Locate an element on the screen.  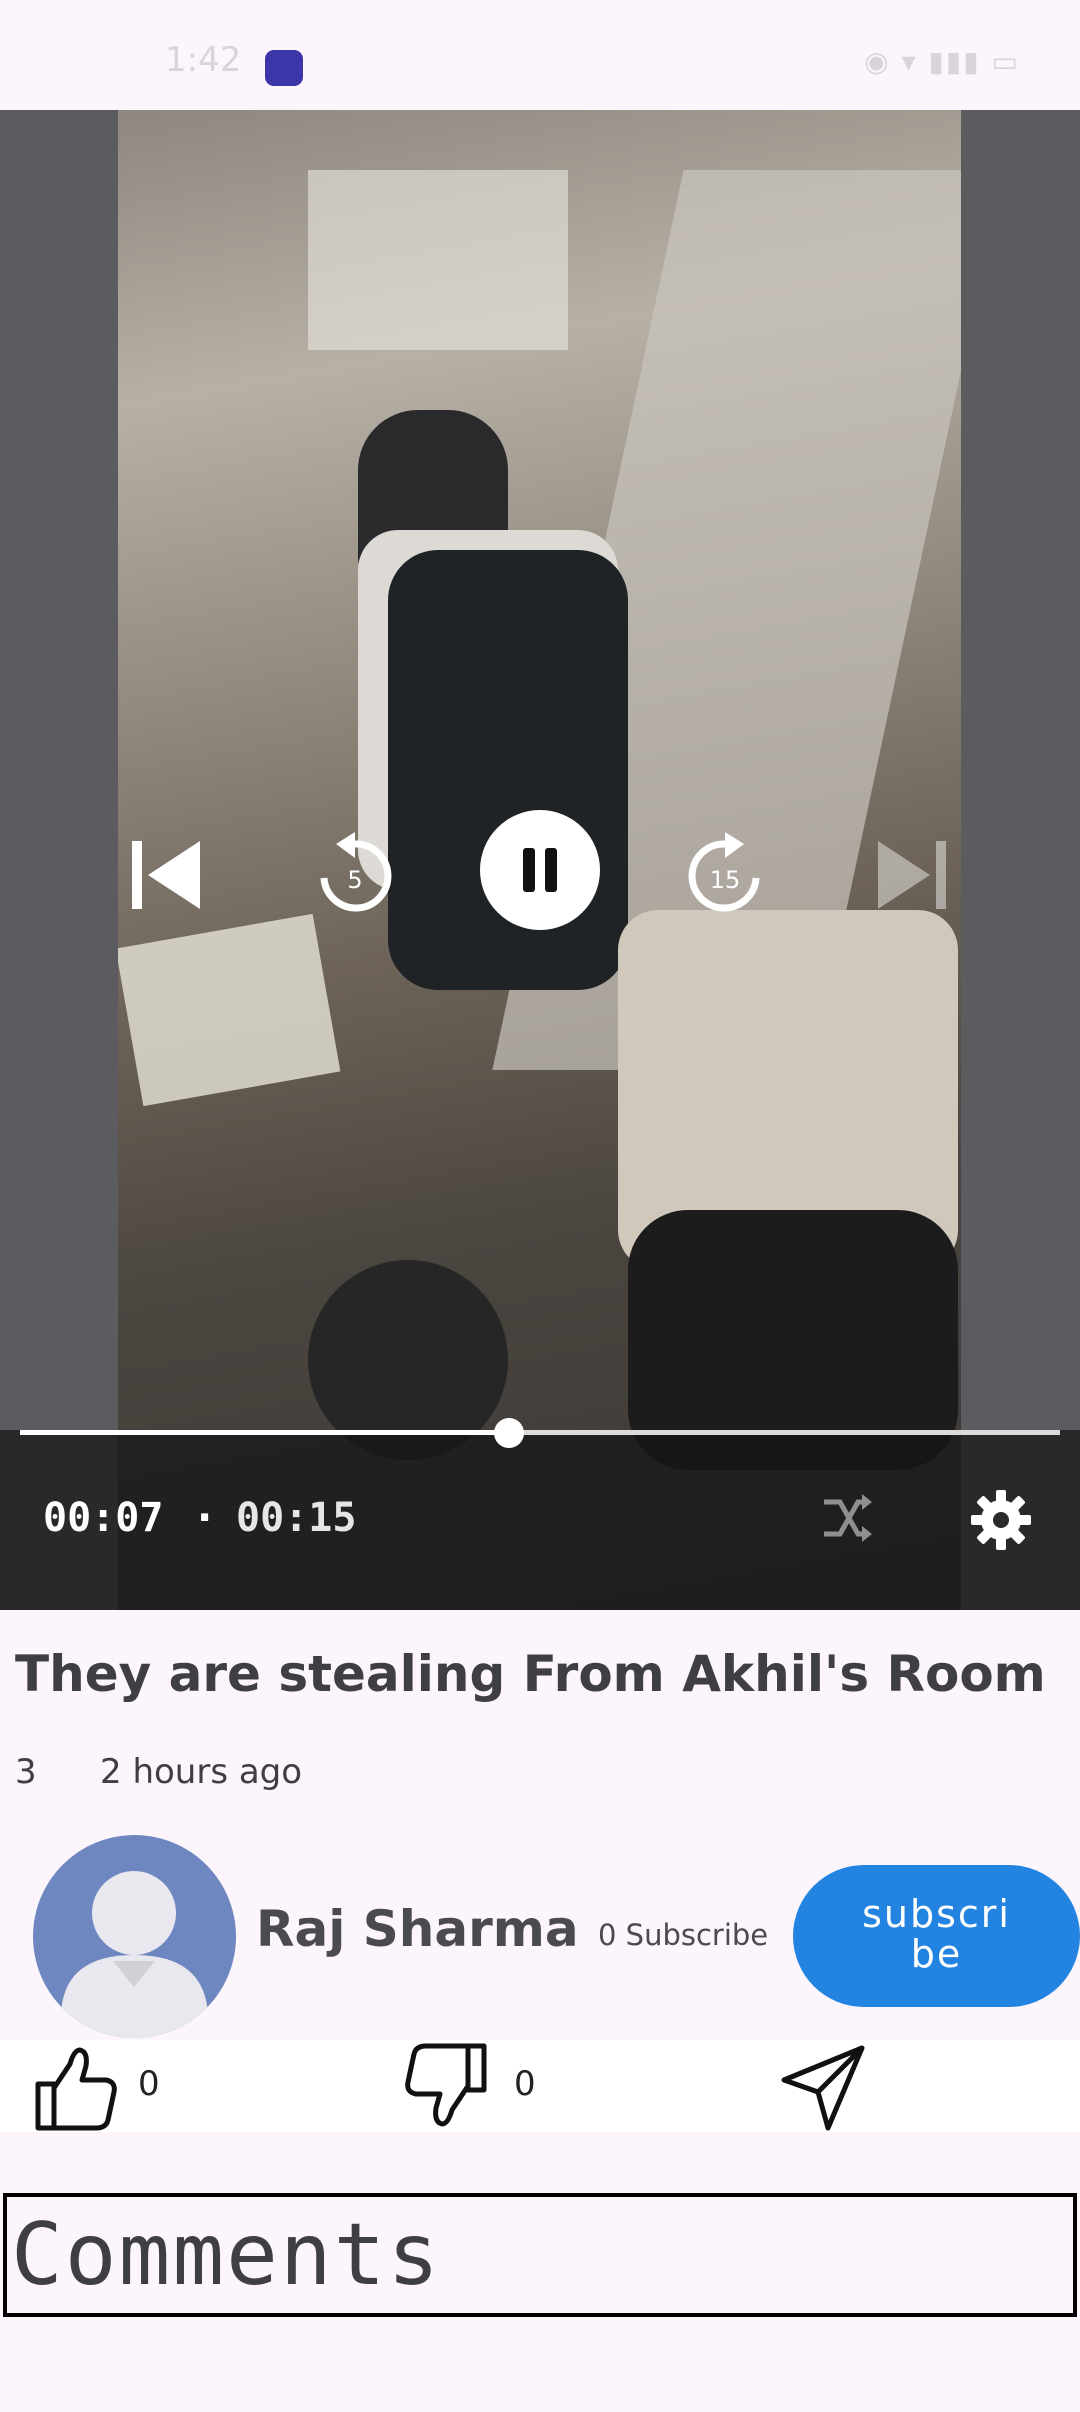
game-controller-icon is located at coordinates (284, 68).